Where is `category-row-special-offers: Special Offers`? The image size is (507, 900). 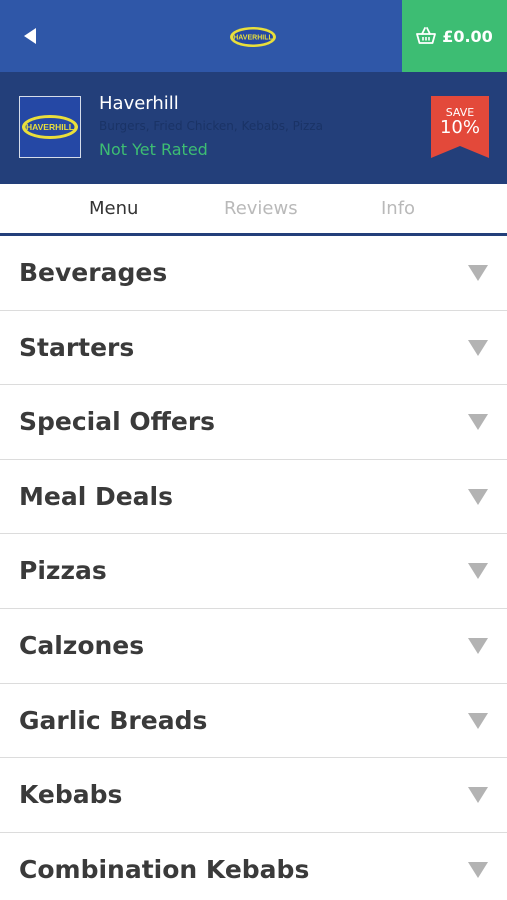
category-row-special-offers: Special Offers is located at coordinates (253, 422).